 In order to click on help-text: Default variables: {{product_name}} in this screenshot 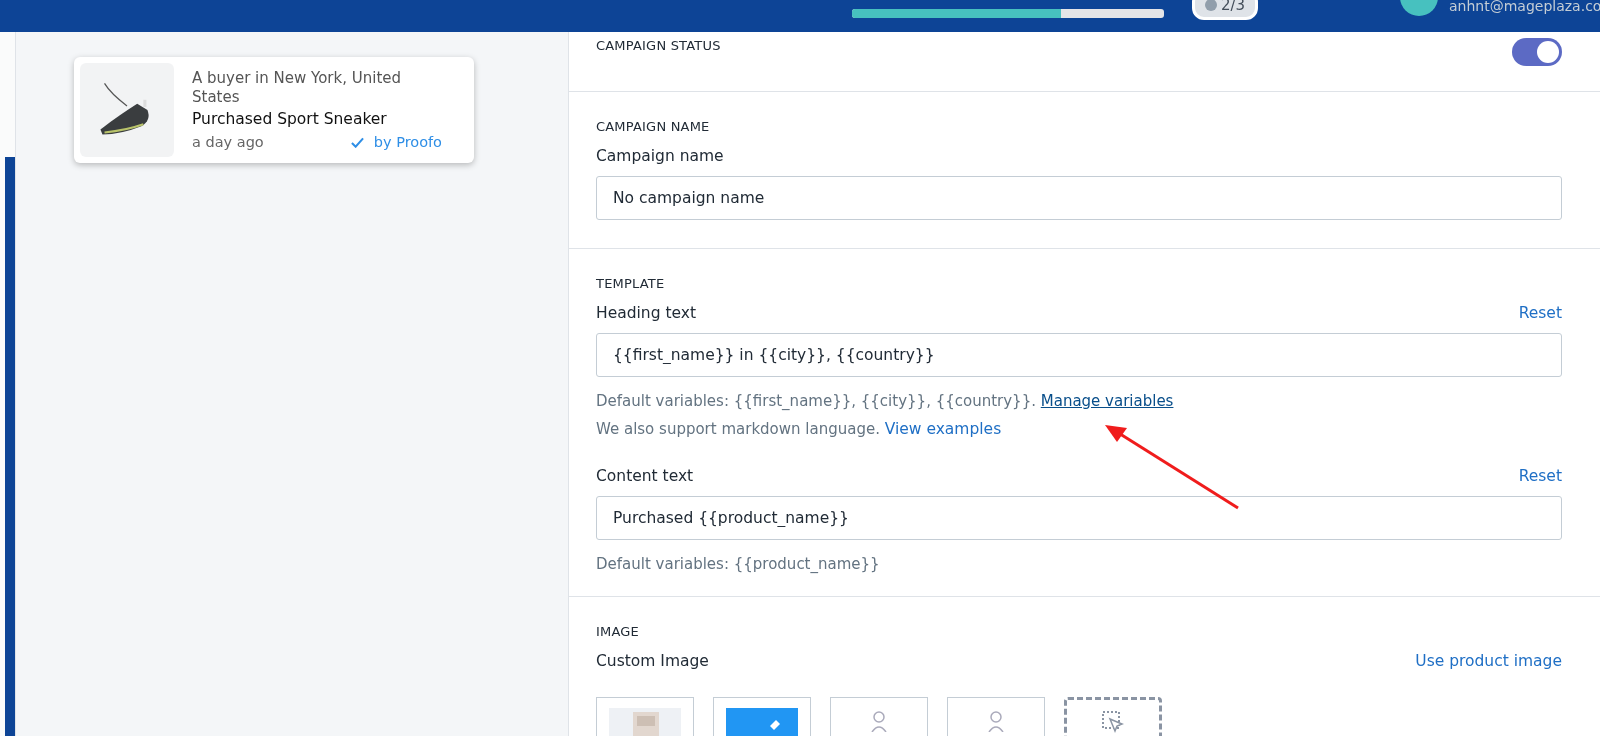, I will do `click(738, 564)`.